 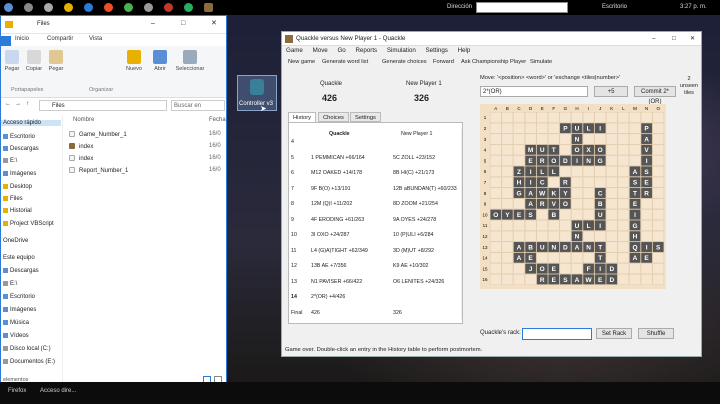 I want to click on rack-input, so click(x=557, y=334).